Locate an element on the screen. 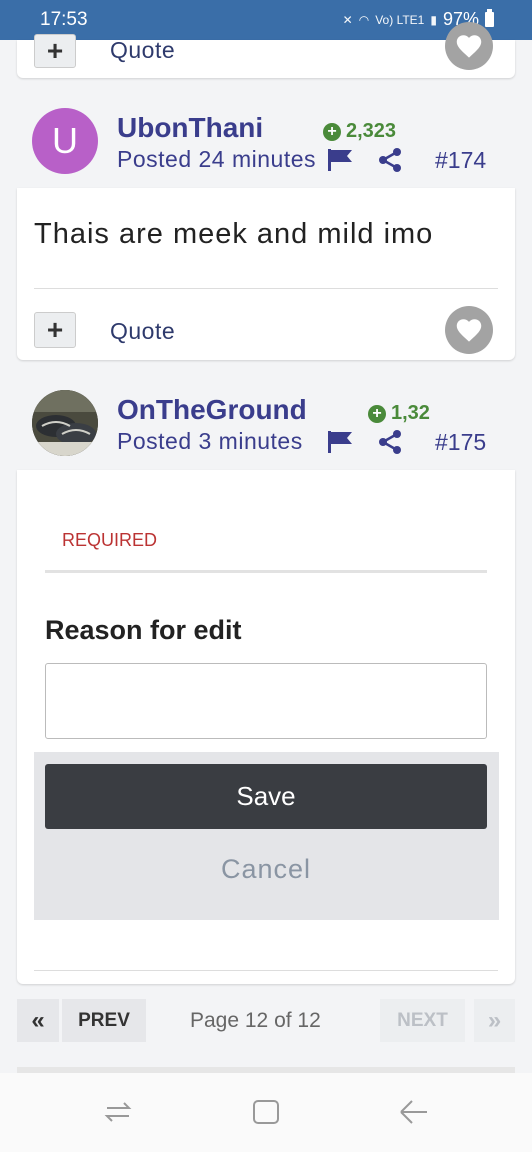 Image resolution: width=532 pixels, height=1152 pixels. previous-post-footer: + Quote is located at coordinates (266, 50).